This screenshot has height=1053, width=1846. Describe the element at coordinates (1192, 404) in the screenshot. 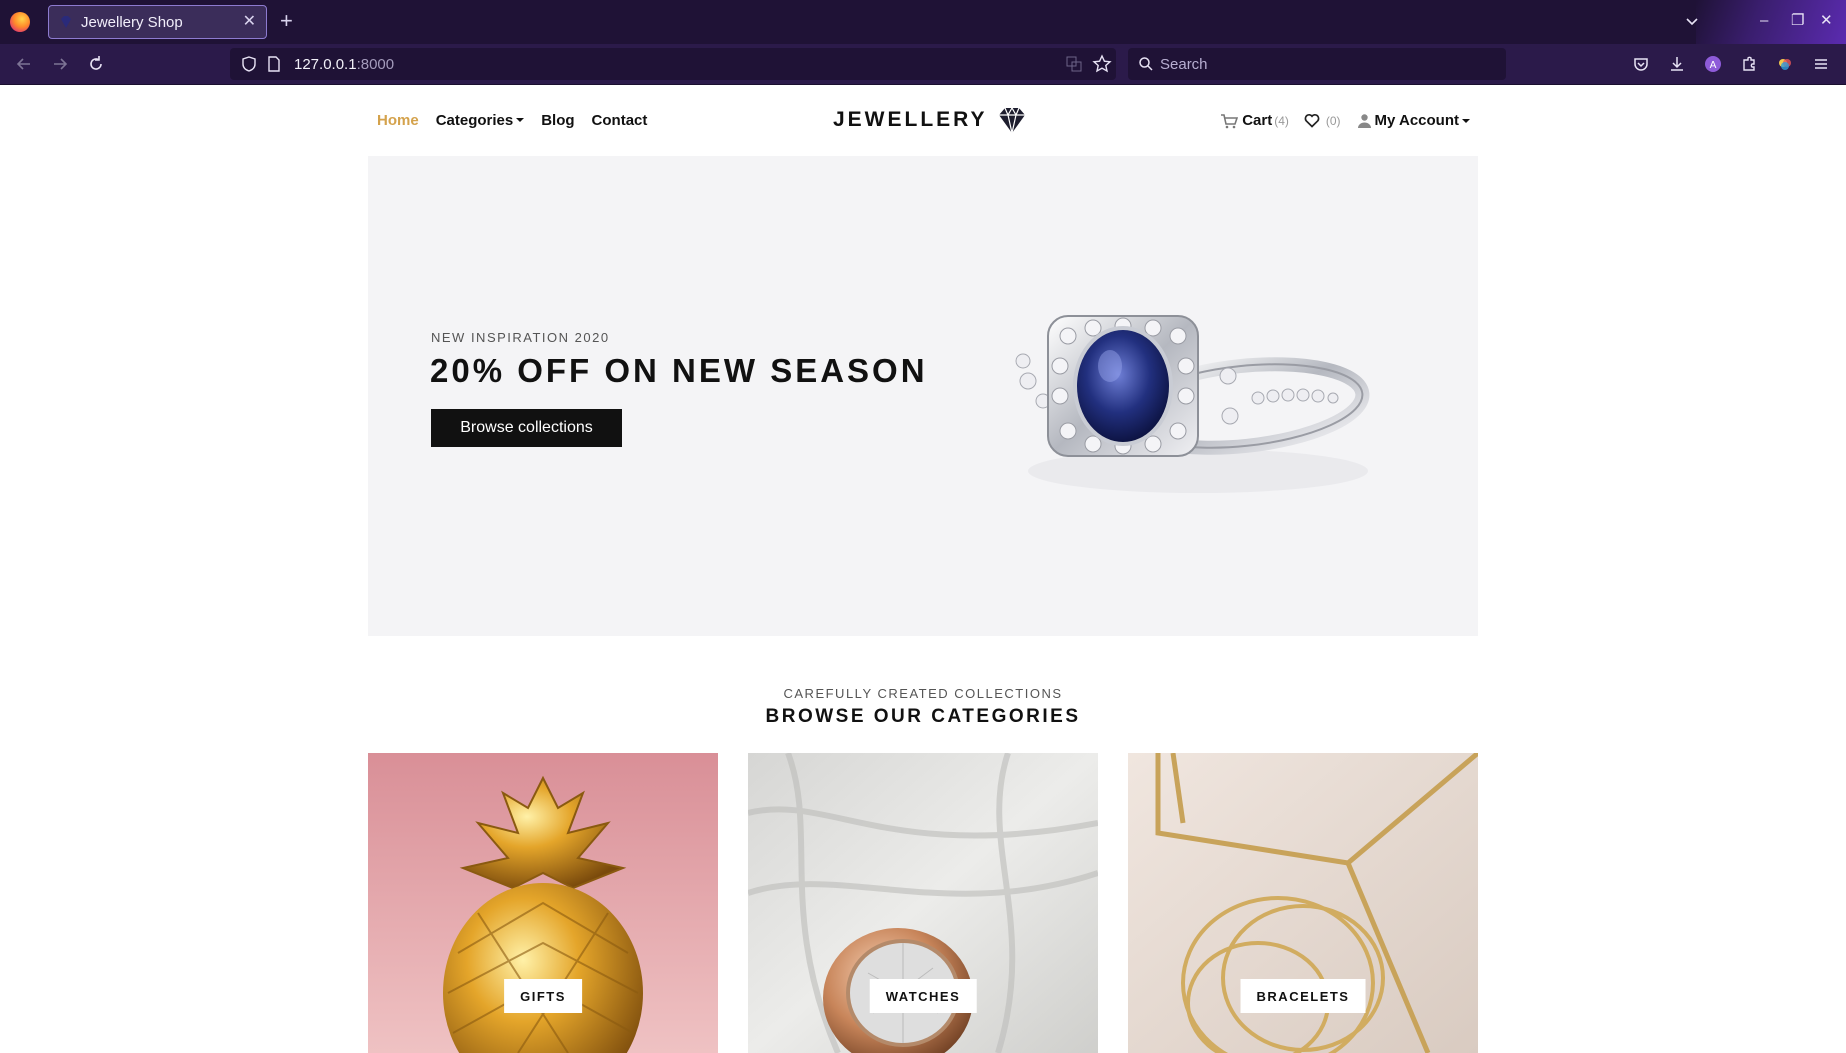

I see `sapphire-ring-image` at that location.